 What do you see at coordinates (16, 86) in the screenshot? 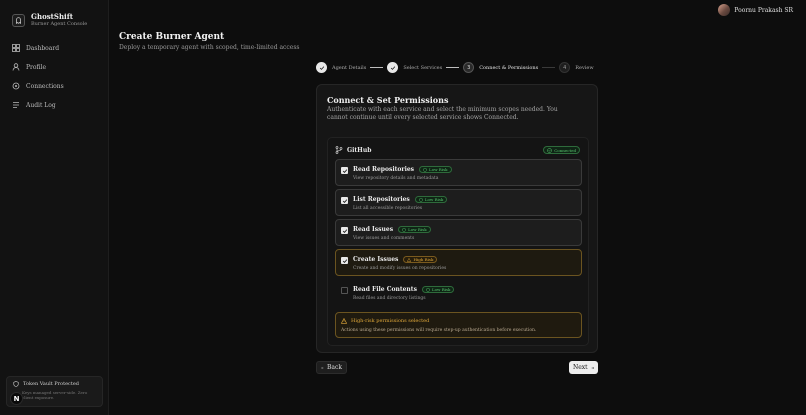
I see `plug-icon` at bounding box center [16, 86].